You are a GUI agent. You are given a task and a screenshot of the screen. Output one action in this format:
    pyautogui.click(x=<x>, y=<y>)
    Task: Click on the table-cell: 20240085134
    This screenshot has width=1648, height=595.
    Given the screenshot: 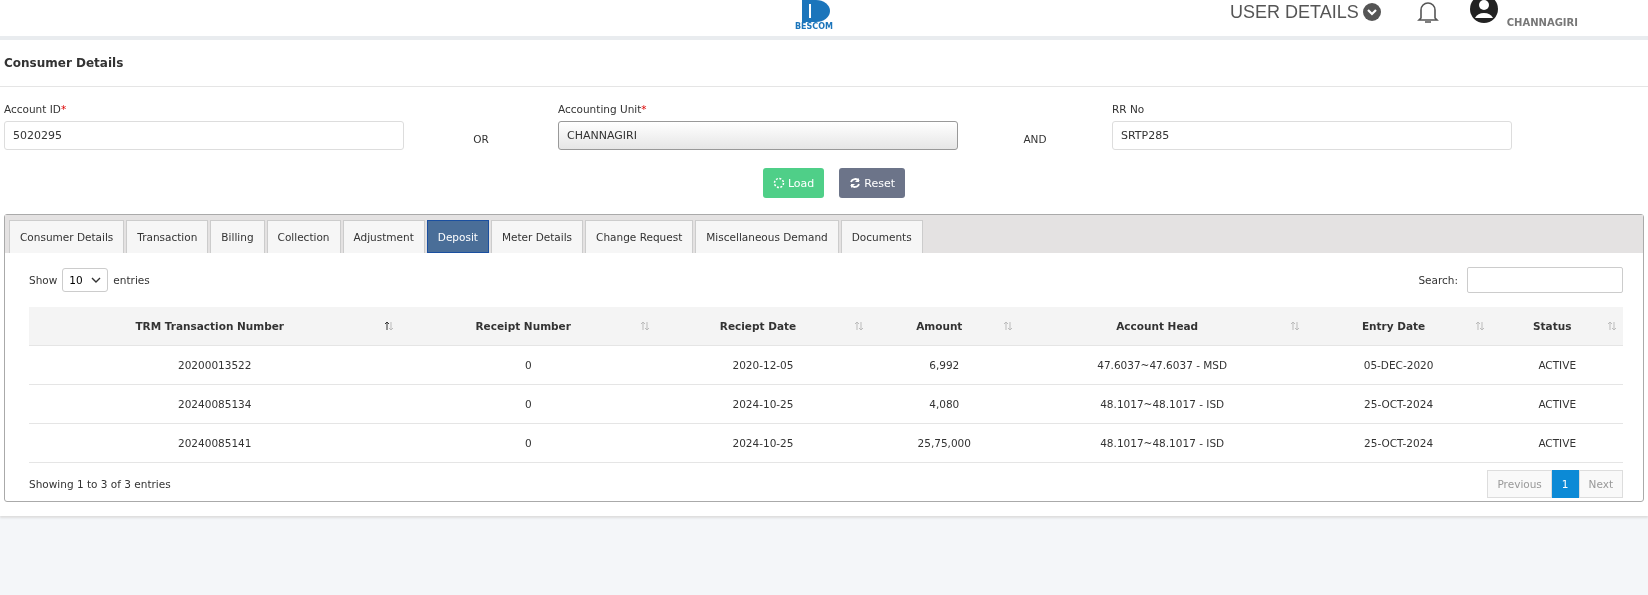 What is the action you would take?
    pyautogui.click(x=215, y=404)
    